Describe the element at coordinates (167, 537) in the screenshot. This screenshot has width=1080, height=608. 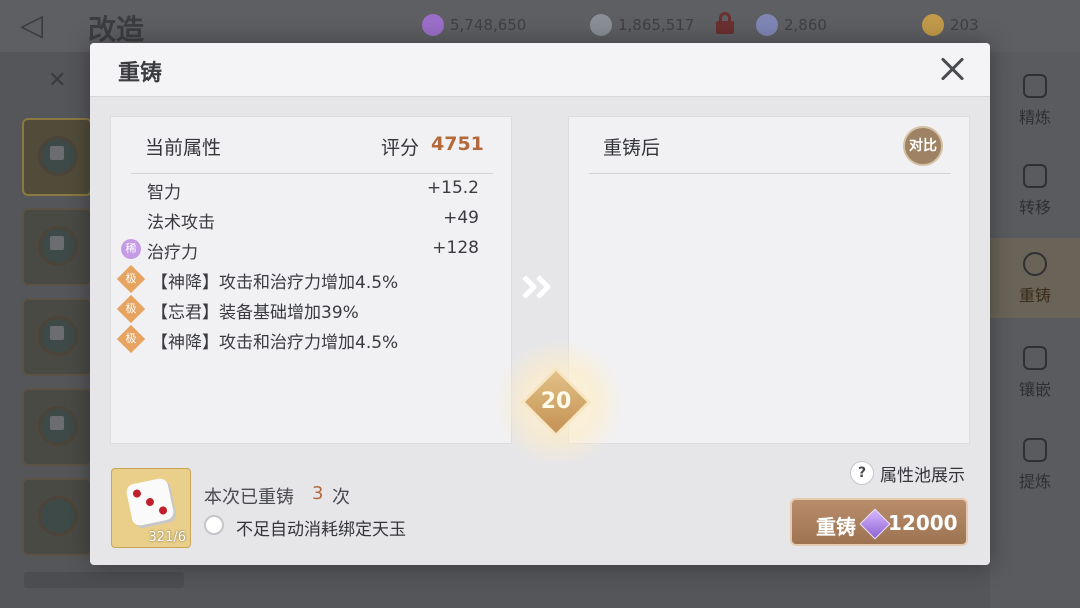
I see `dice-count: 321/6` at that location.